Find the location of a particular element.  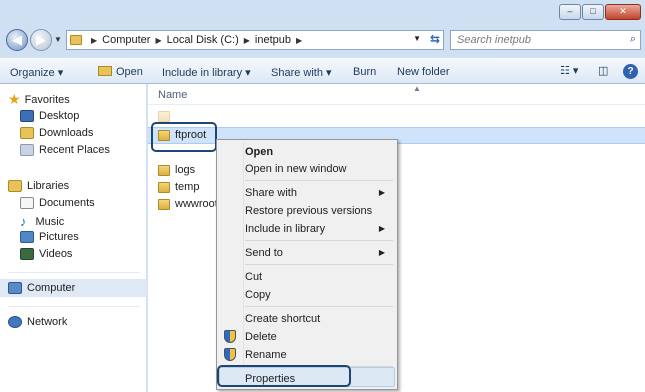

nav-desktop-label: Desktop is located at coordinates (59, 116).